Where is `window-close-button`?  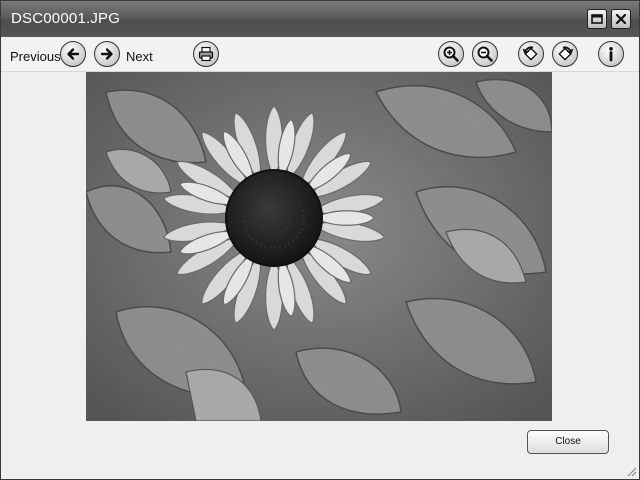
window-close-button is located at coordinates (621, 19).